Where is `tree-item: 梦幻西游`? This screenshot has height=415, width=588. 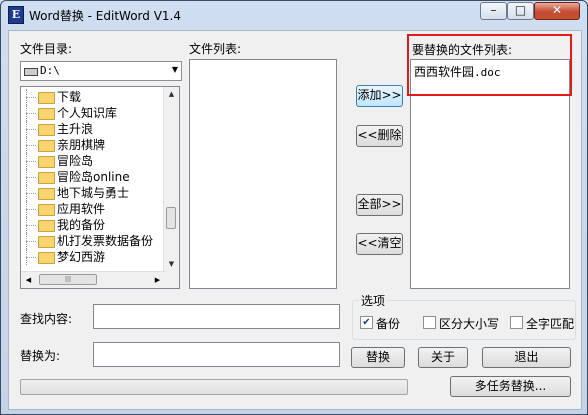
tree-item: 梦幻西游 is located at coordinates (93, 257).